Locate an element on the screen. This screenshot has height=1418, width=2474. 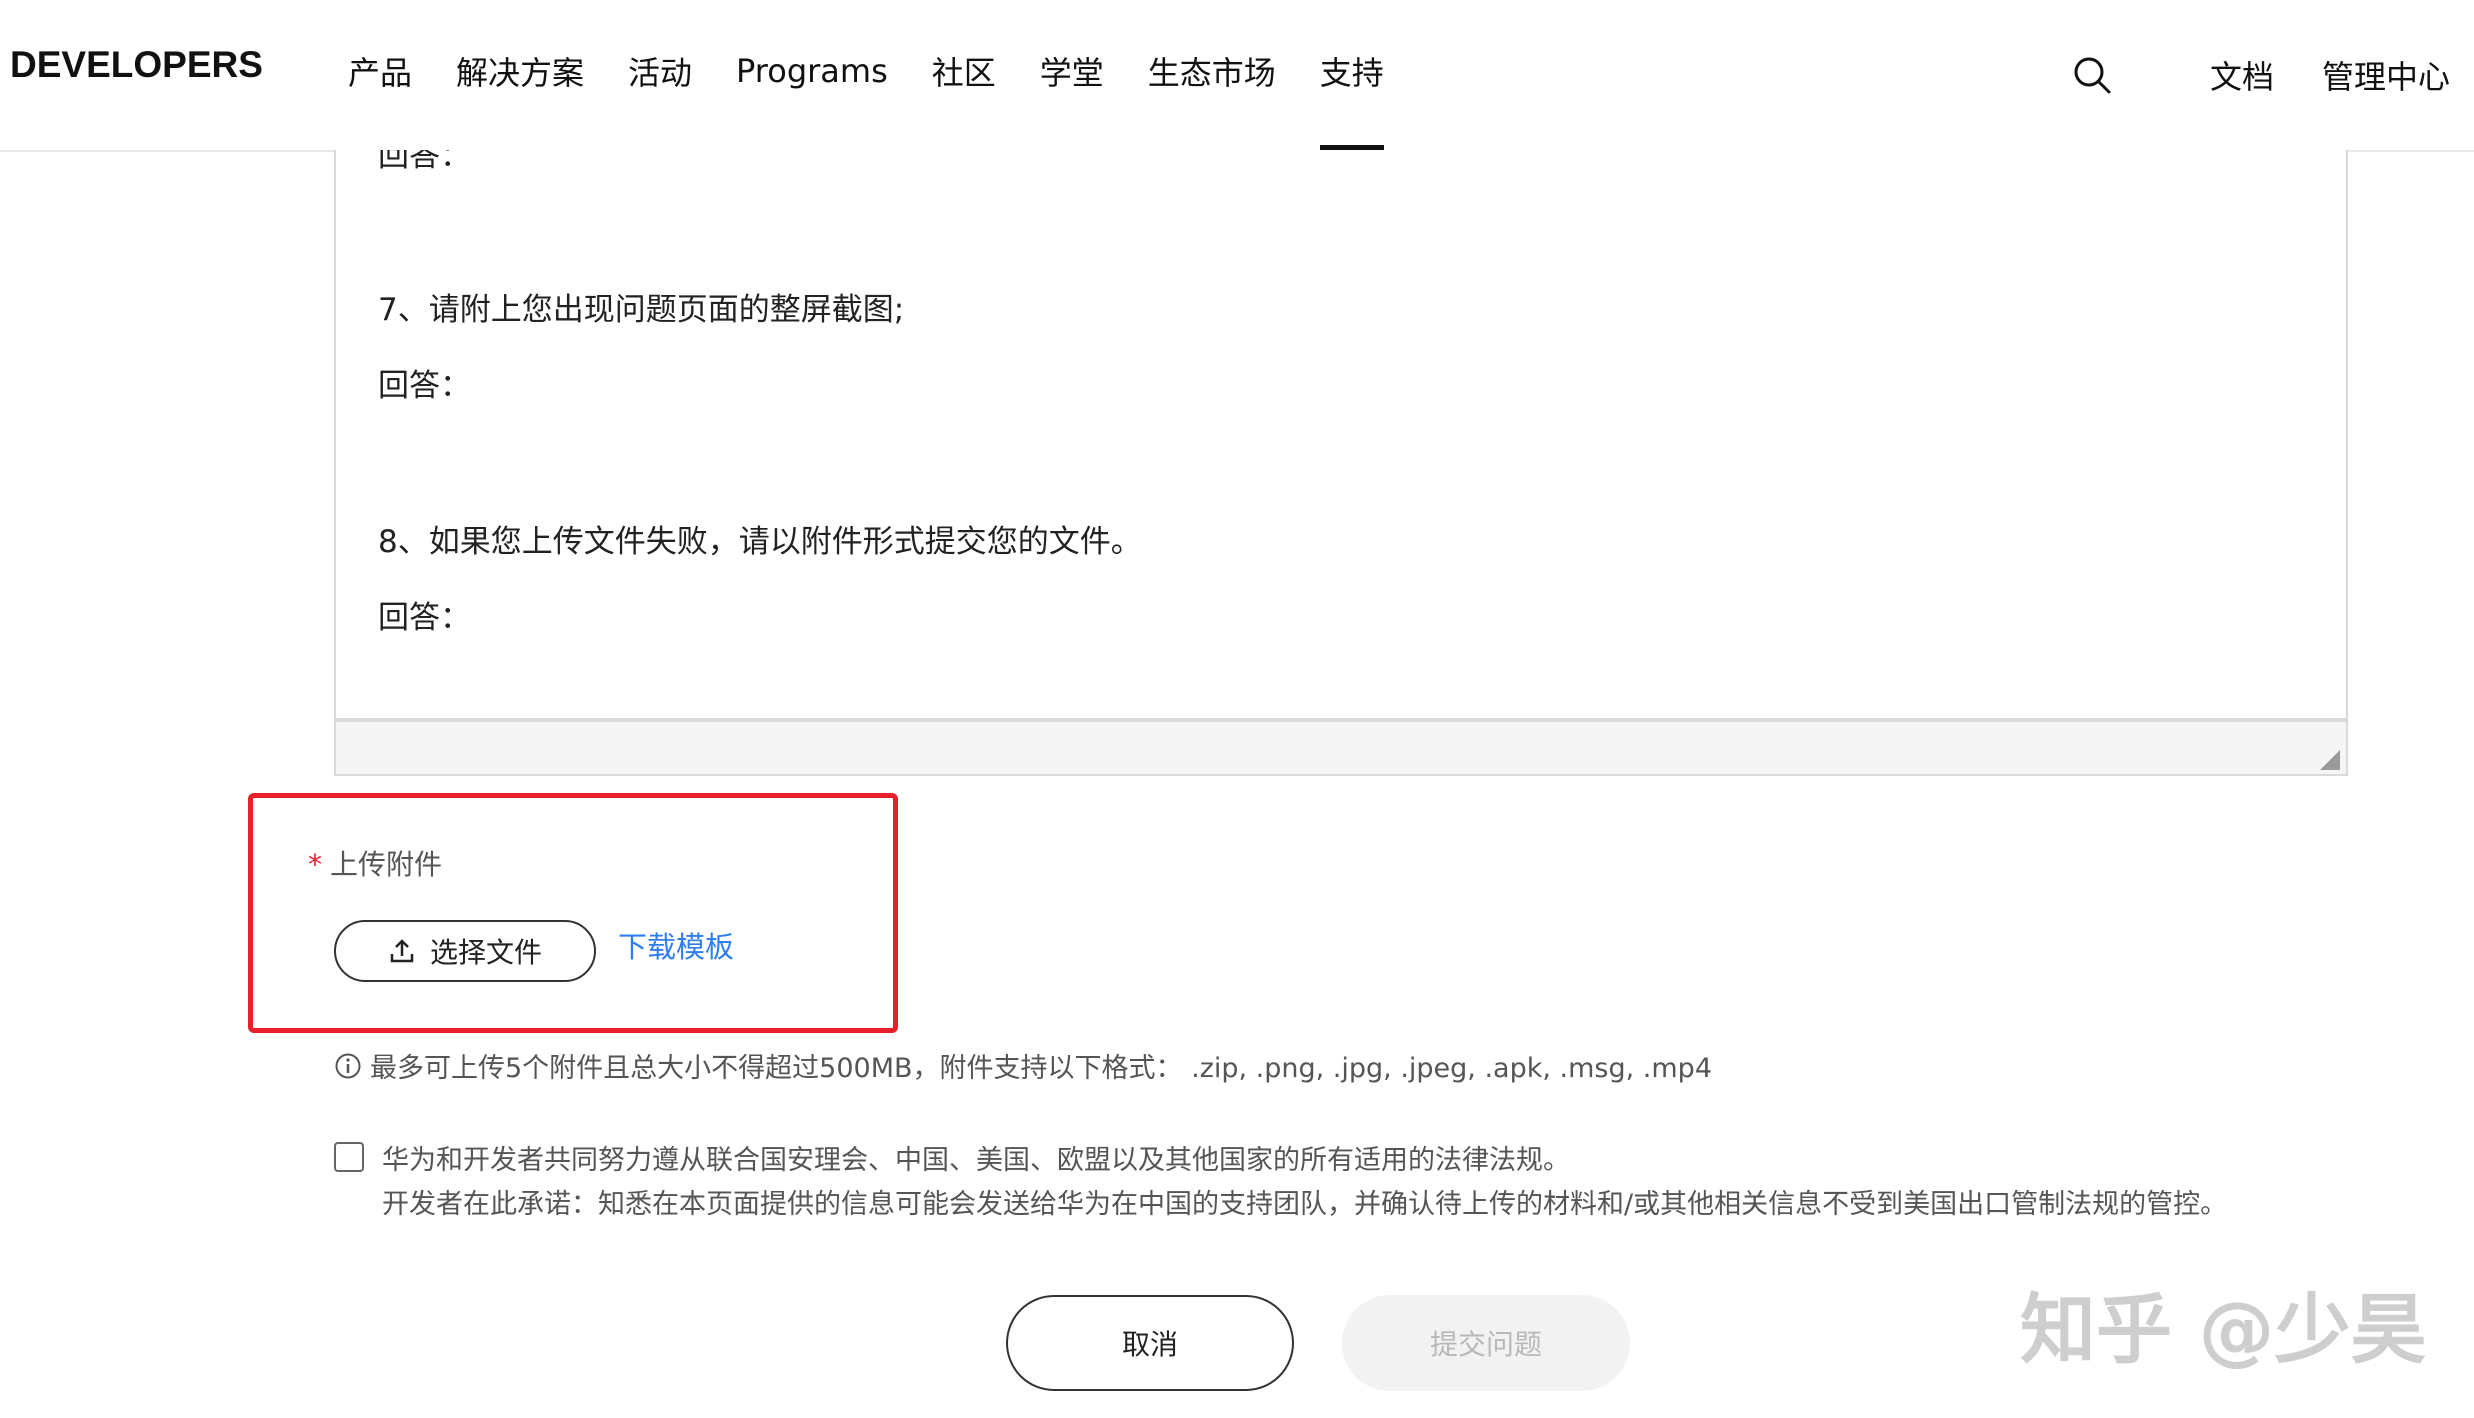
submit-button: 提交问题 is located at coordinates (1486, 1343).